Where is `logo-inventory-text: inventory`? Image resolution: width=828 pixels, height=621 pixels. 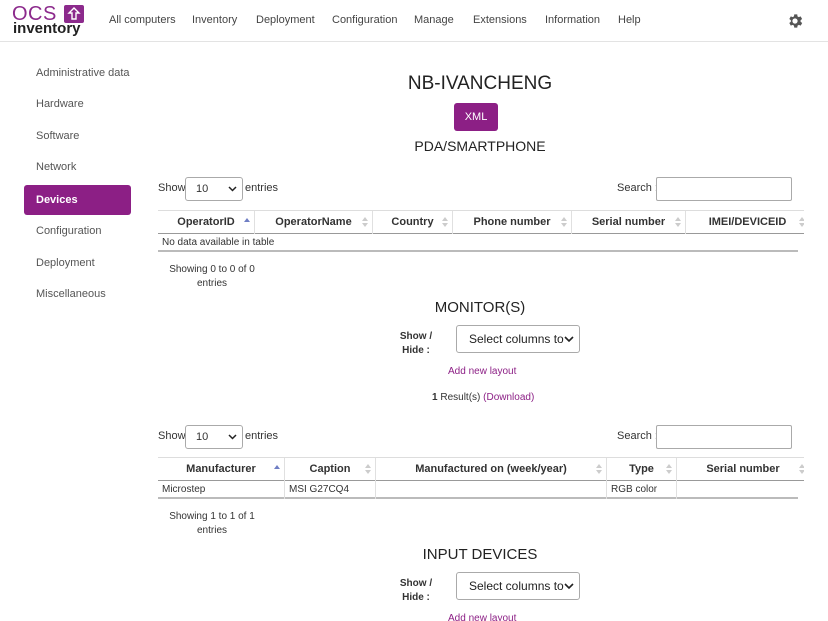 logo-inventory-text: inventory is located at coordinates (47, 28).